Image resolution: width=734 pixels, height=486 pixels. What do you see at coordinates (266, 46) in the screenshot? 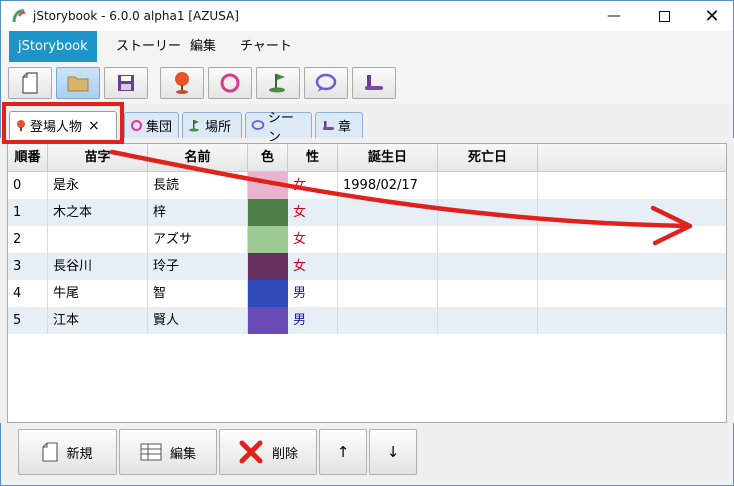
I see `menu-chart: チャート` at bounding box center [266, 46].